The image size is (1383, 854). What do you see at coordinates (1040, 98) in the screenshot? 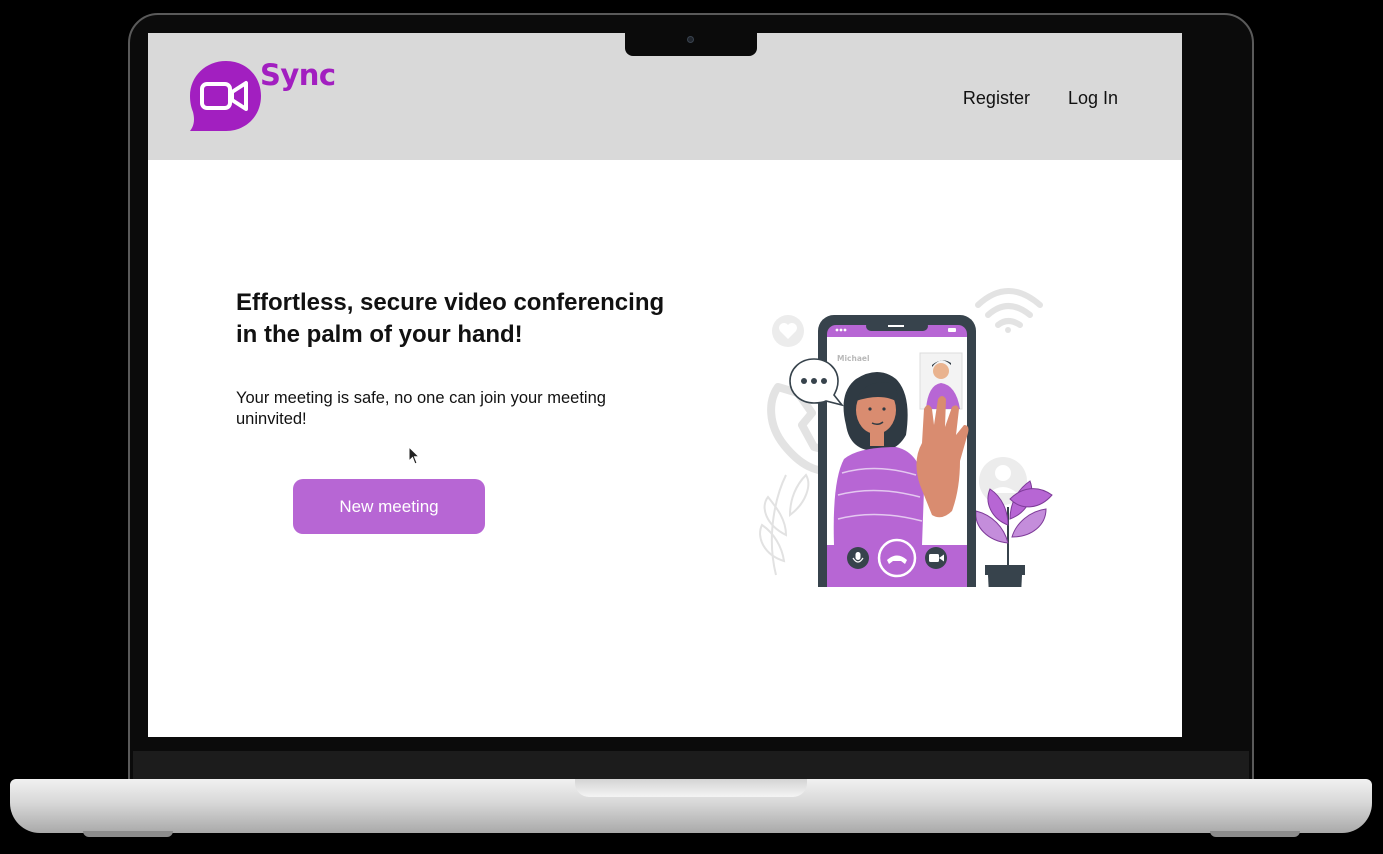
I see `top-nav: Register Log In` at bounding box center [1040, 98].